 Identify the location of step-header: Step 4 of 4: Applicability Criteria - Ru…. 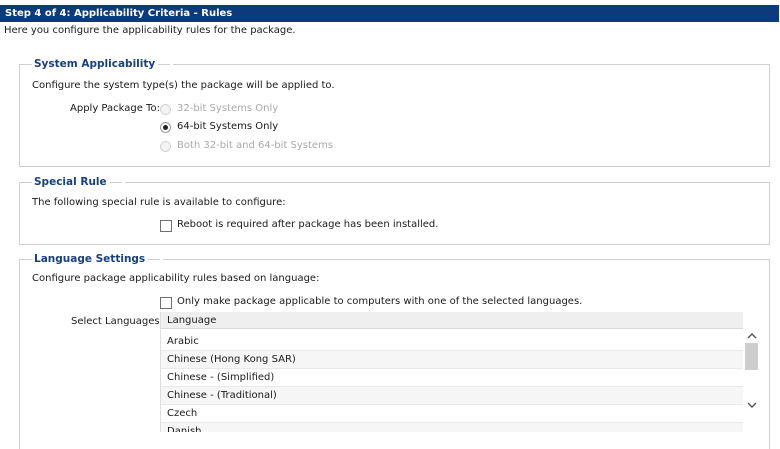
(389, 13).